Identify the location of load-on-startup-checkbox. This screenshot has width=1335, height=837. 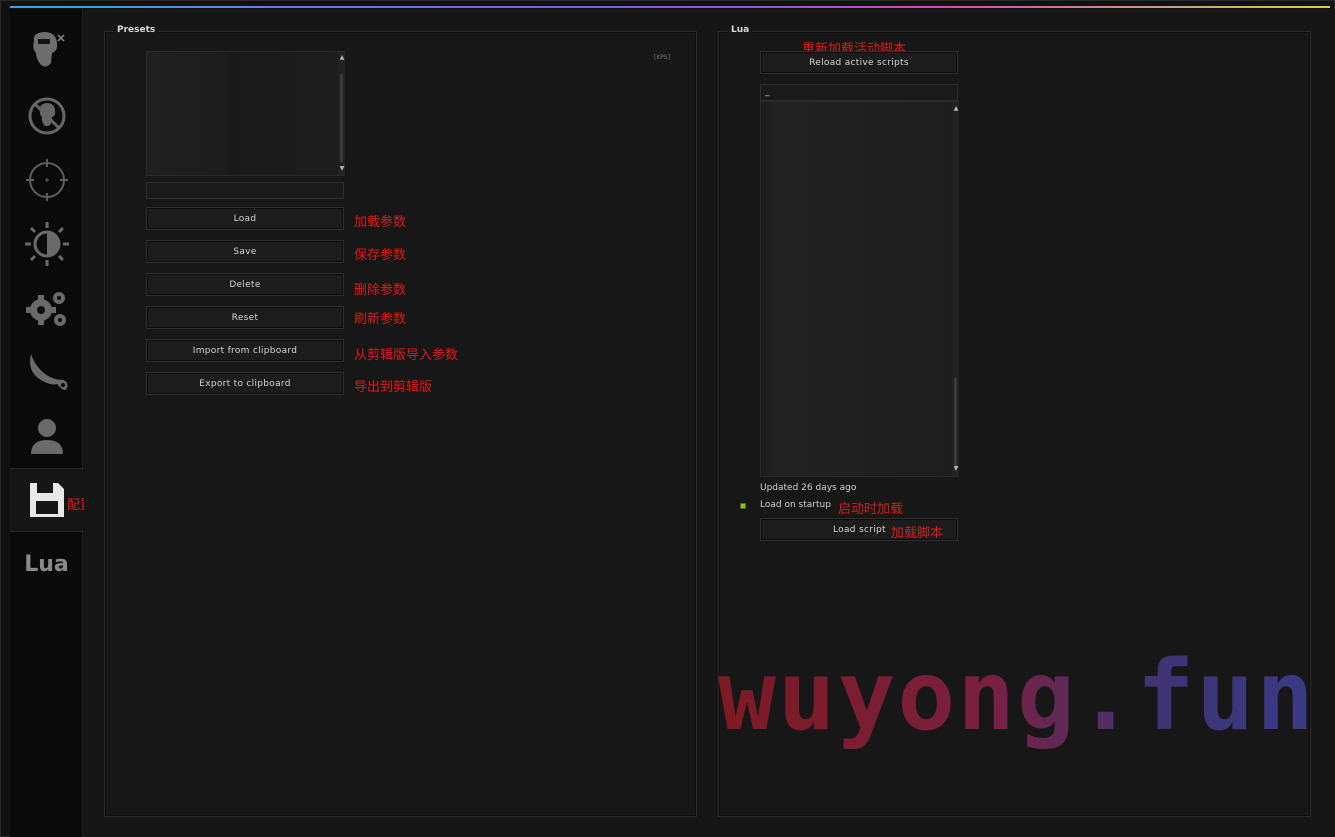
(743, 506).